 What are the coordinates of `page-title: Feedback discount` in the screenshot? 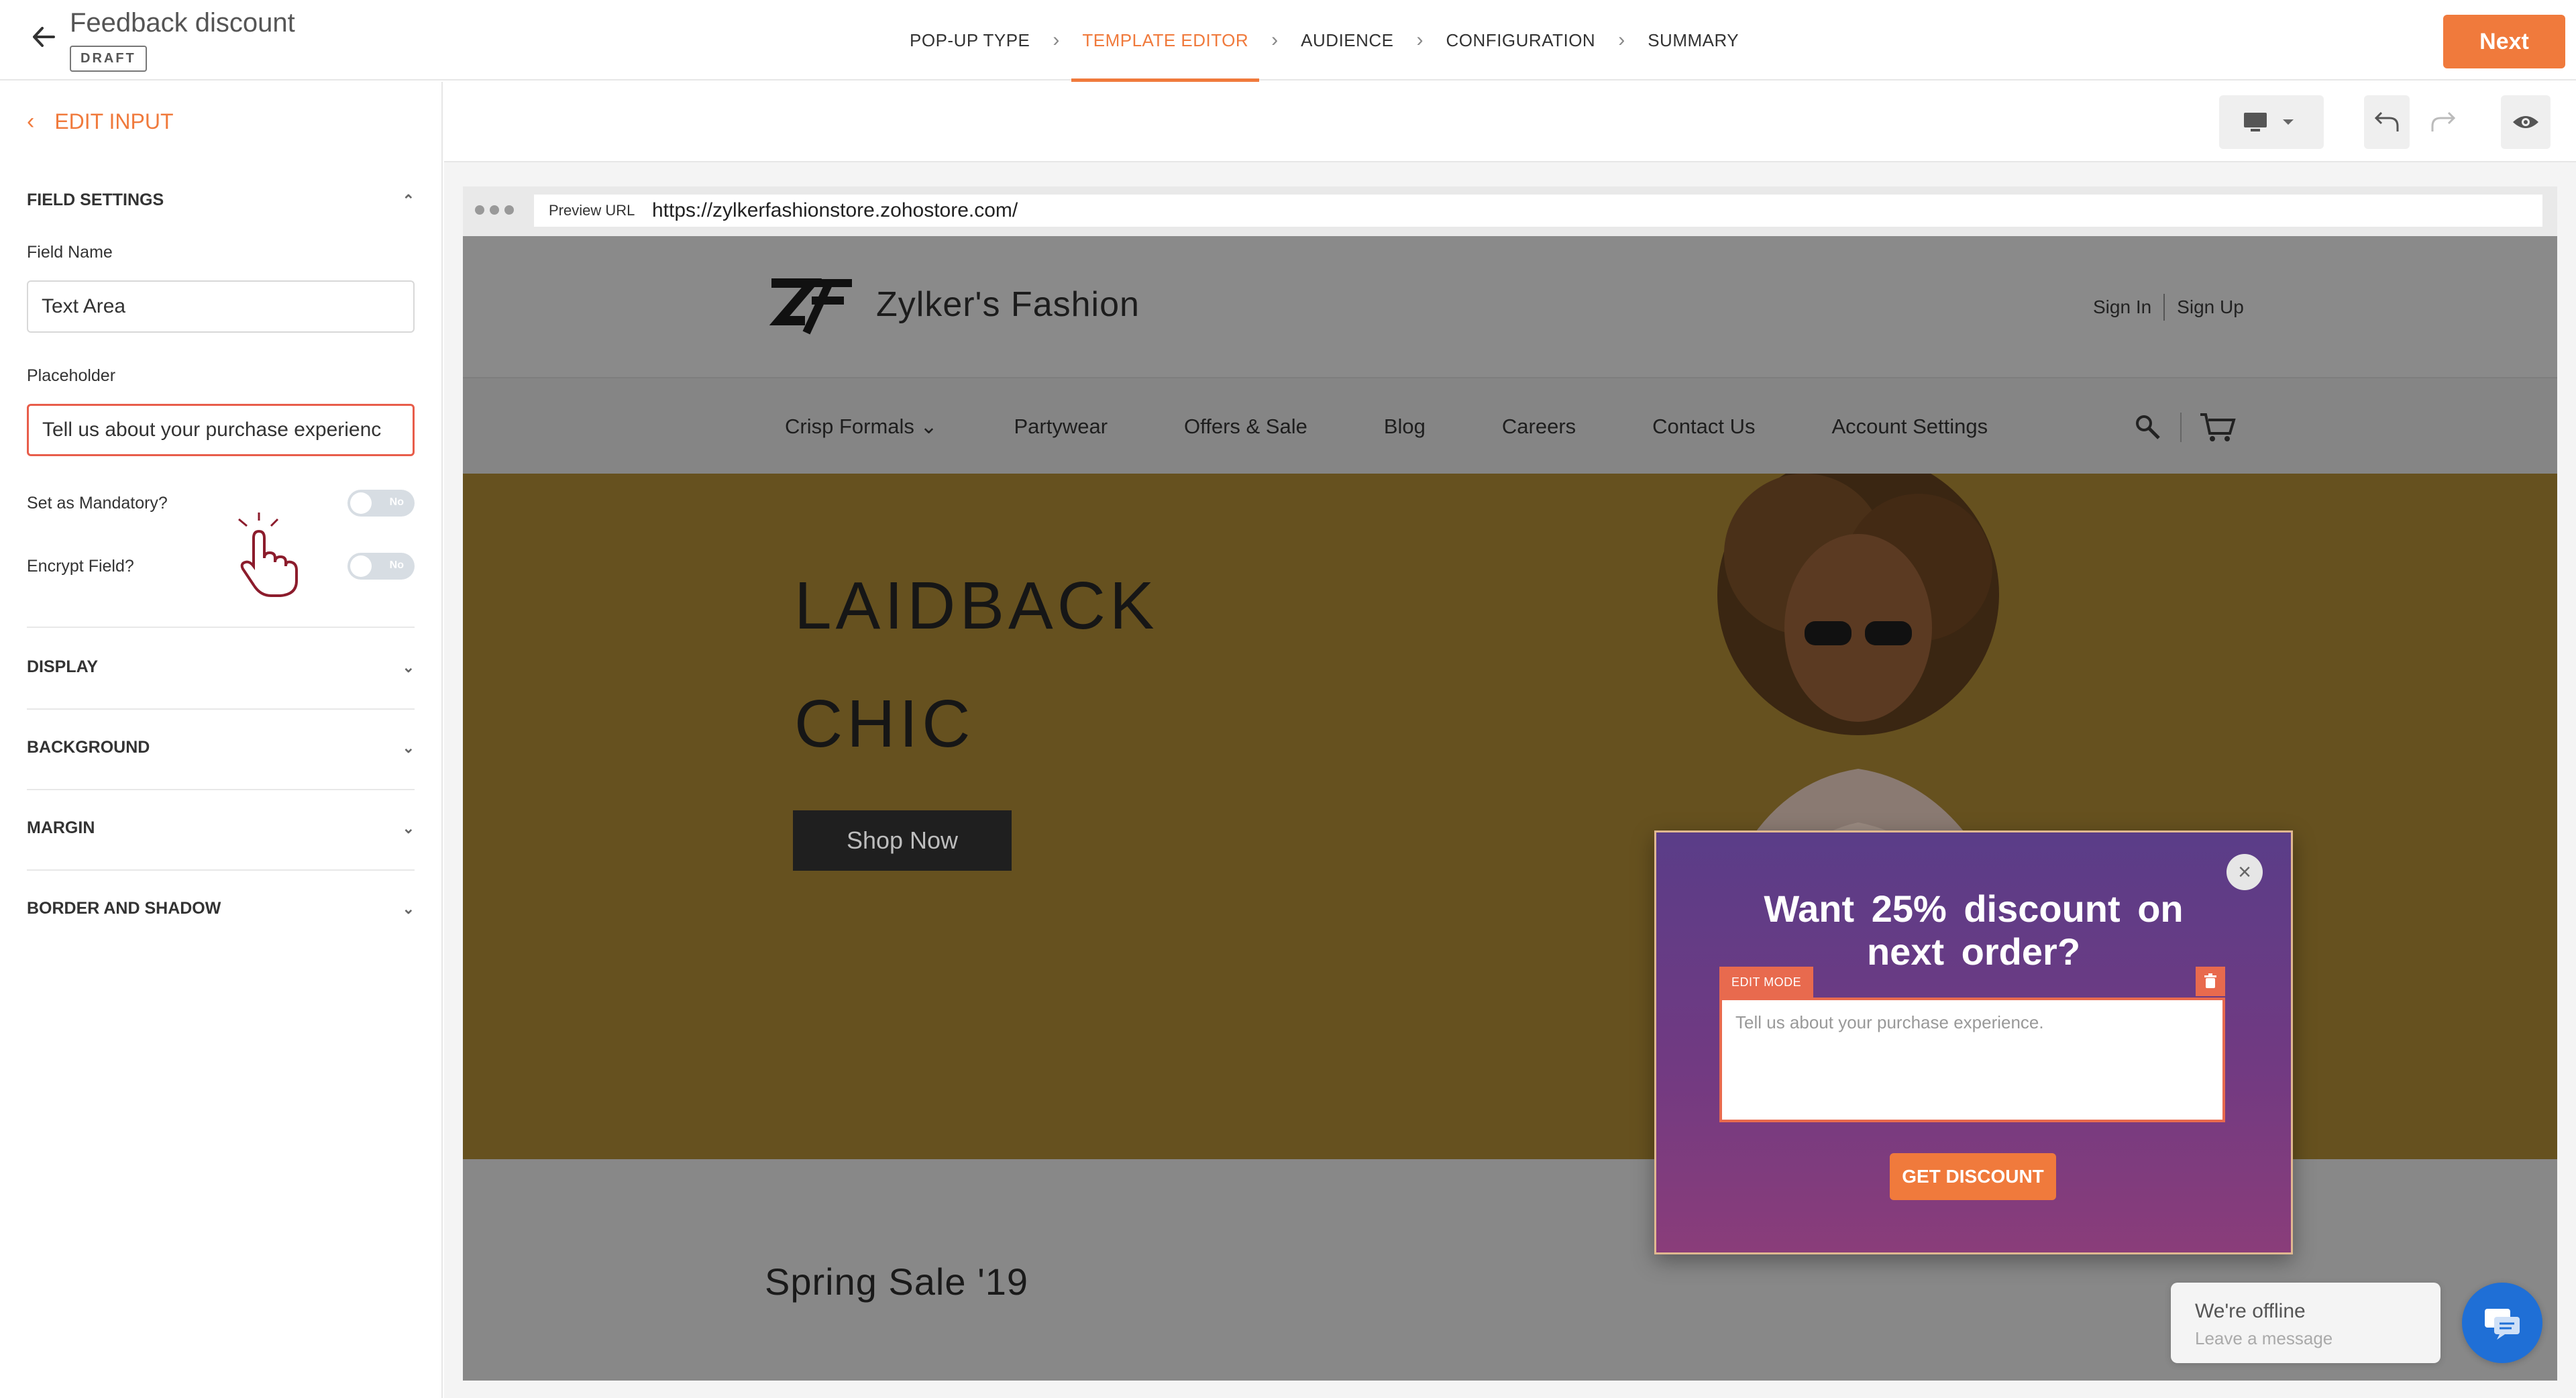 It's located at (182, 23).